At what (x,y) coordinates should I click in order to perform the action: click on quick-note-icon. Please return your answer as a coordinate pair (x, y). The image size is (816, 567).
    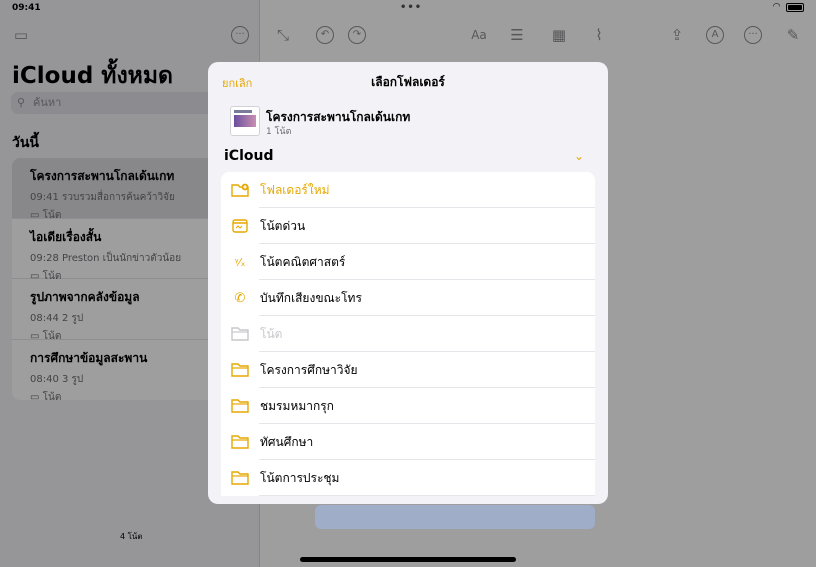
    Looking at the image, I should click on (240, 226).